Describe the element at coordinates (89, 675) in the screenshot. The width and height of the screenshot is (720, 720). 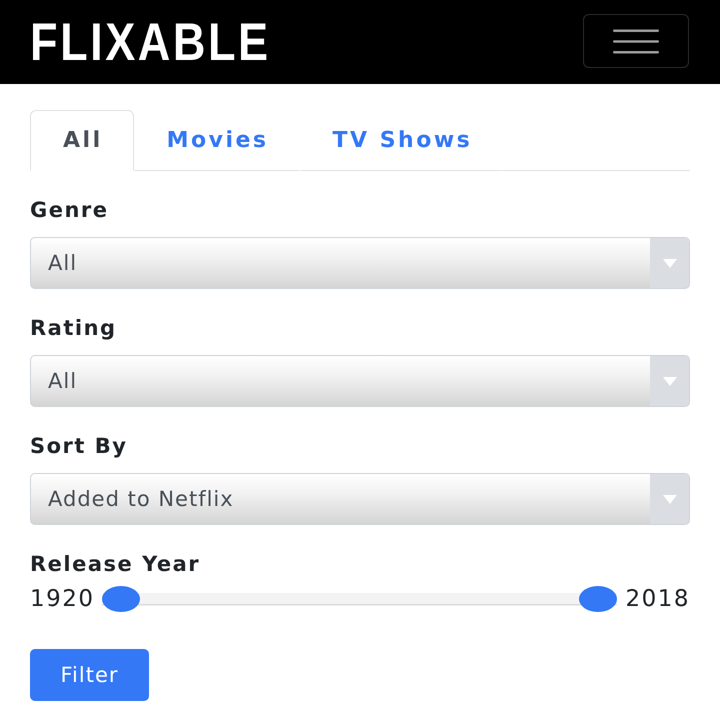
I see `filter-button: Filter` at that location.